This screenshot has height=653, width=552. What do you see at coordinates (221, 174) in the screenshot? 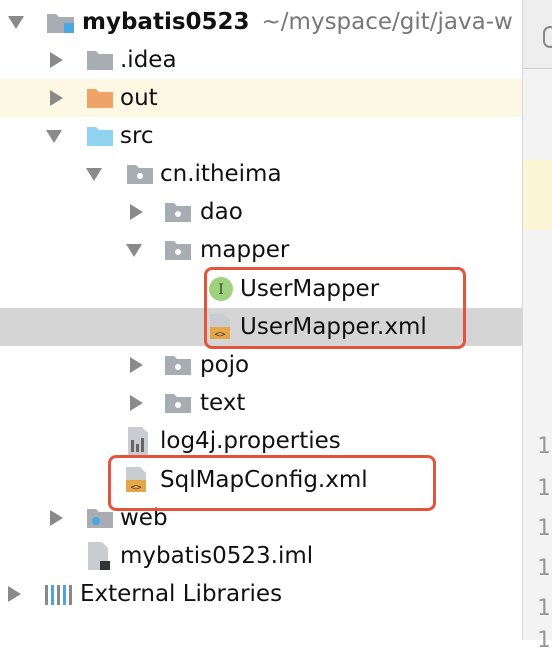
I see `tree-item-label: cn.itheima` at bounding box center [221, 174].